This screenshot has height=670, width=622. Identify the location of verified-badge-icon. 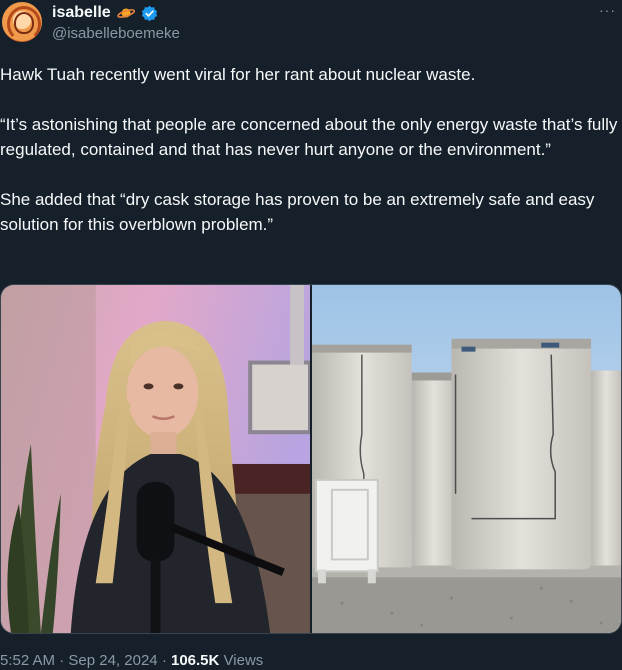
(149, 13).